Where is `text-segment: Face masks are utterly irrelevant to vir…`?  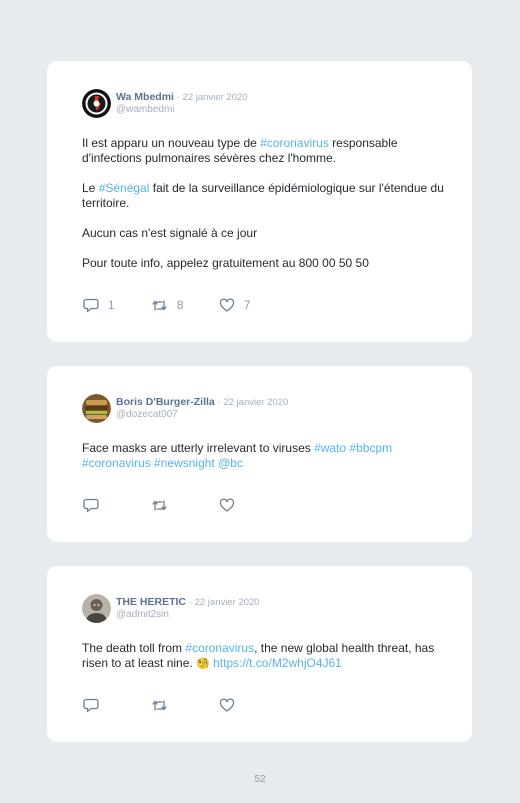
text-segment: Face masks are utterly irrelevant to vir… is located at coordinates (198, 448).